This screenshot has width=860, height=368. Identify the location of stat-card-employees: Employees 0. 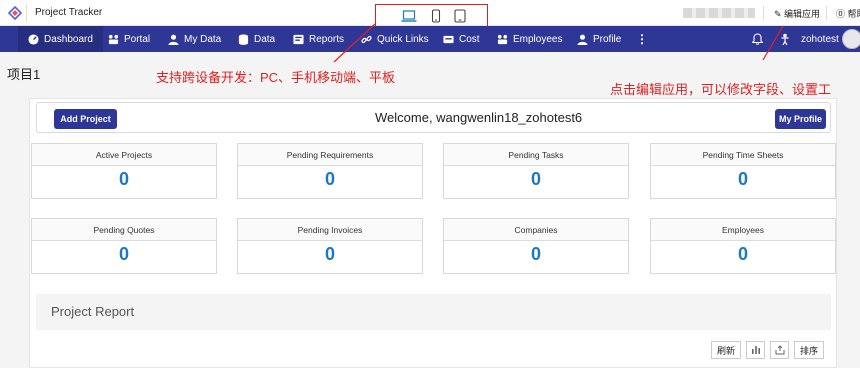
(743, 246).